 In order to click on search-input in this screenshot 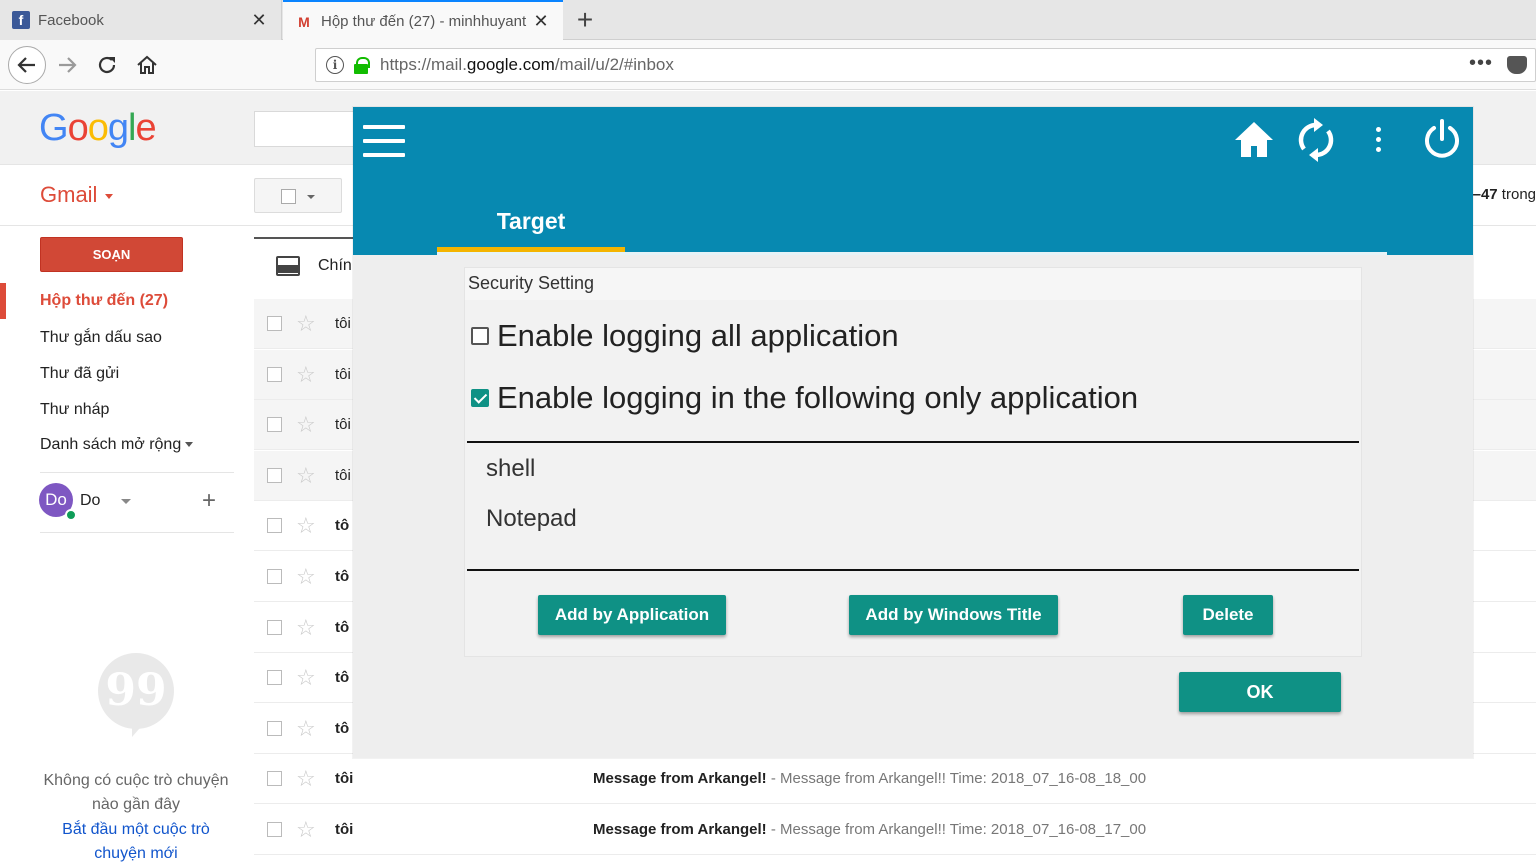, I will do `click(309, 129)`.